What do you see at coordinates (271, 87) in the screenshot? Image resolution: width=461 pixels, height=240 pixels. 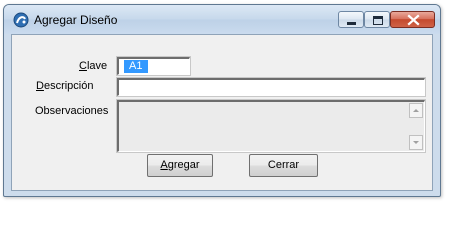 I see `descripcion-input` at bounding box center [271, 87].